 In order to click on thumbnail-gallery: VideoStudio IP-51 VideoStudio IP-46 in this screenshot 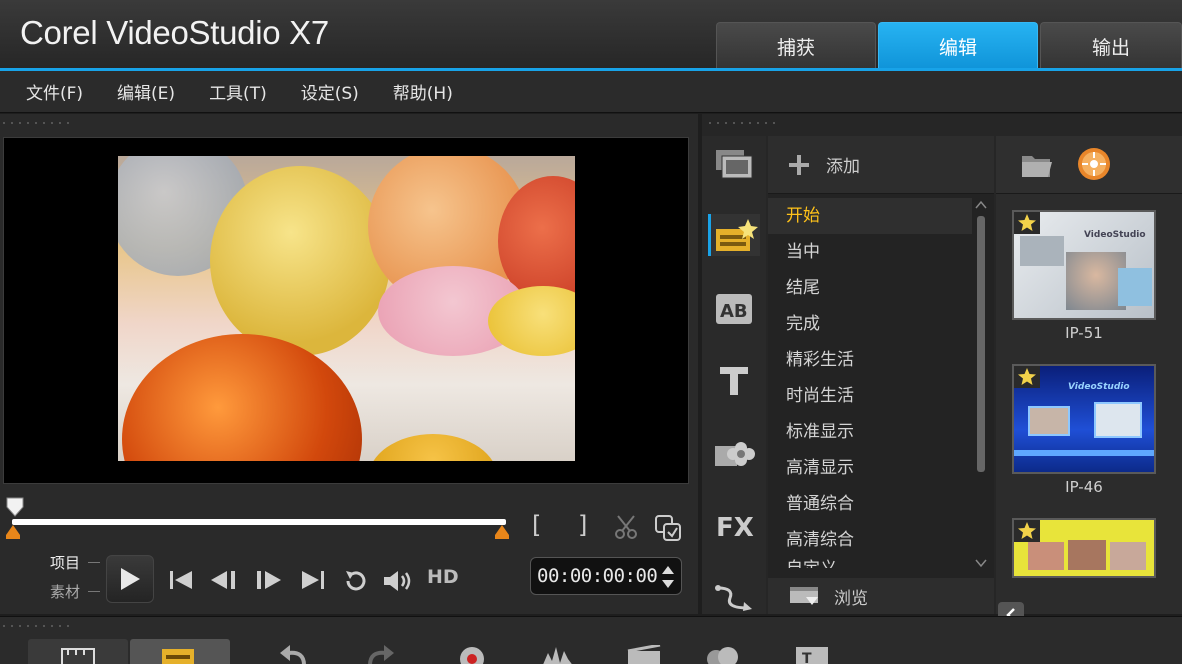, I will do `click(1089, 382)`.